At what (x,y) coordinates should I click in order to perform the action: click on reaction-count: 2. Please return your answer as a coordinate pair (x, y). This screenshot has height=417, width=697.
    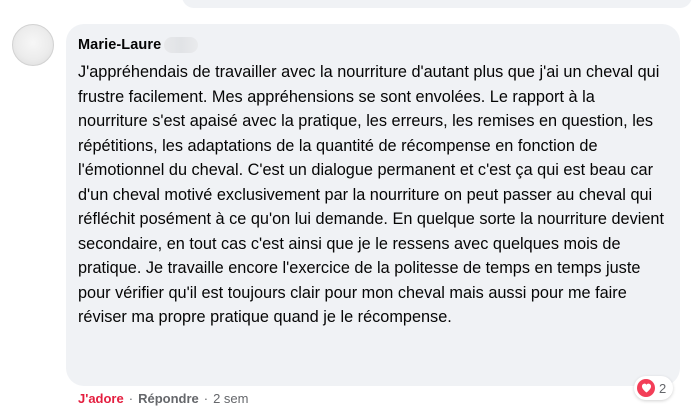
    Looking at the image, I should click on (663, 388).